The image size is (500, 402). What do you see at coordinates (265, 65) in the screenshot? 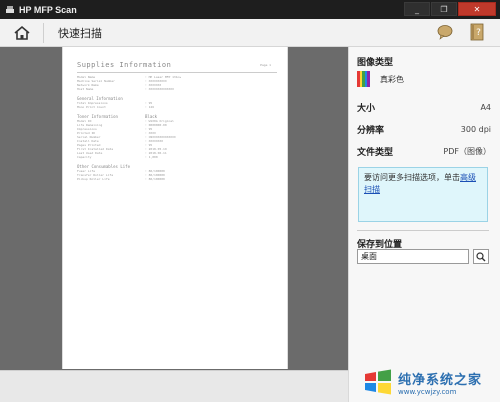
I see `document-page-number: Page 1` at bounding box center [265, 65].